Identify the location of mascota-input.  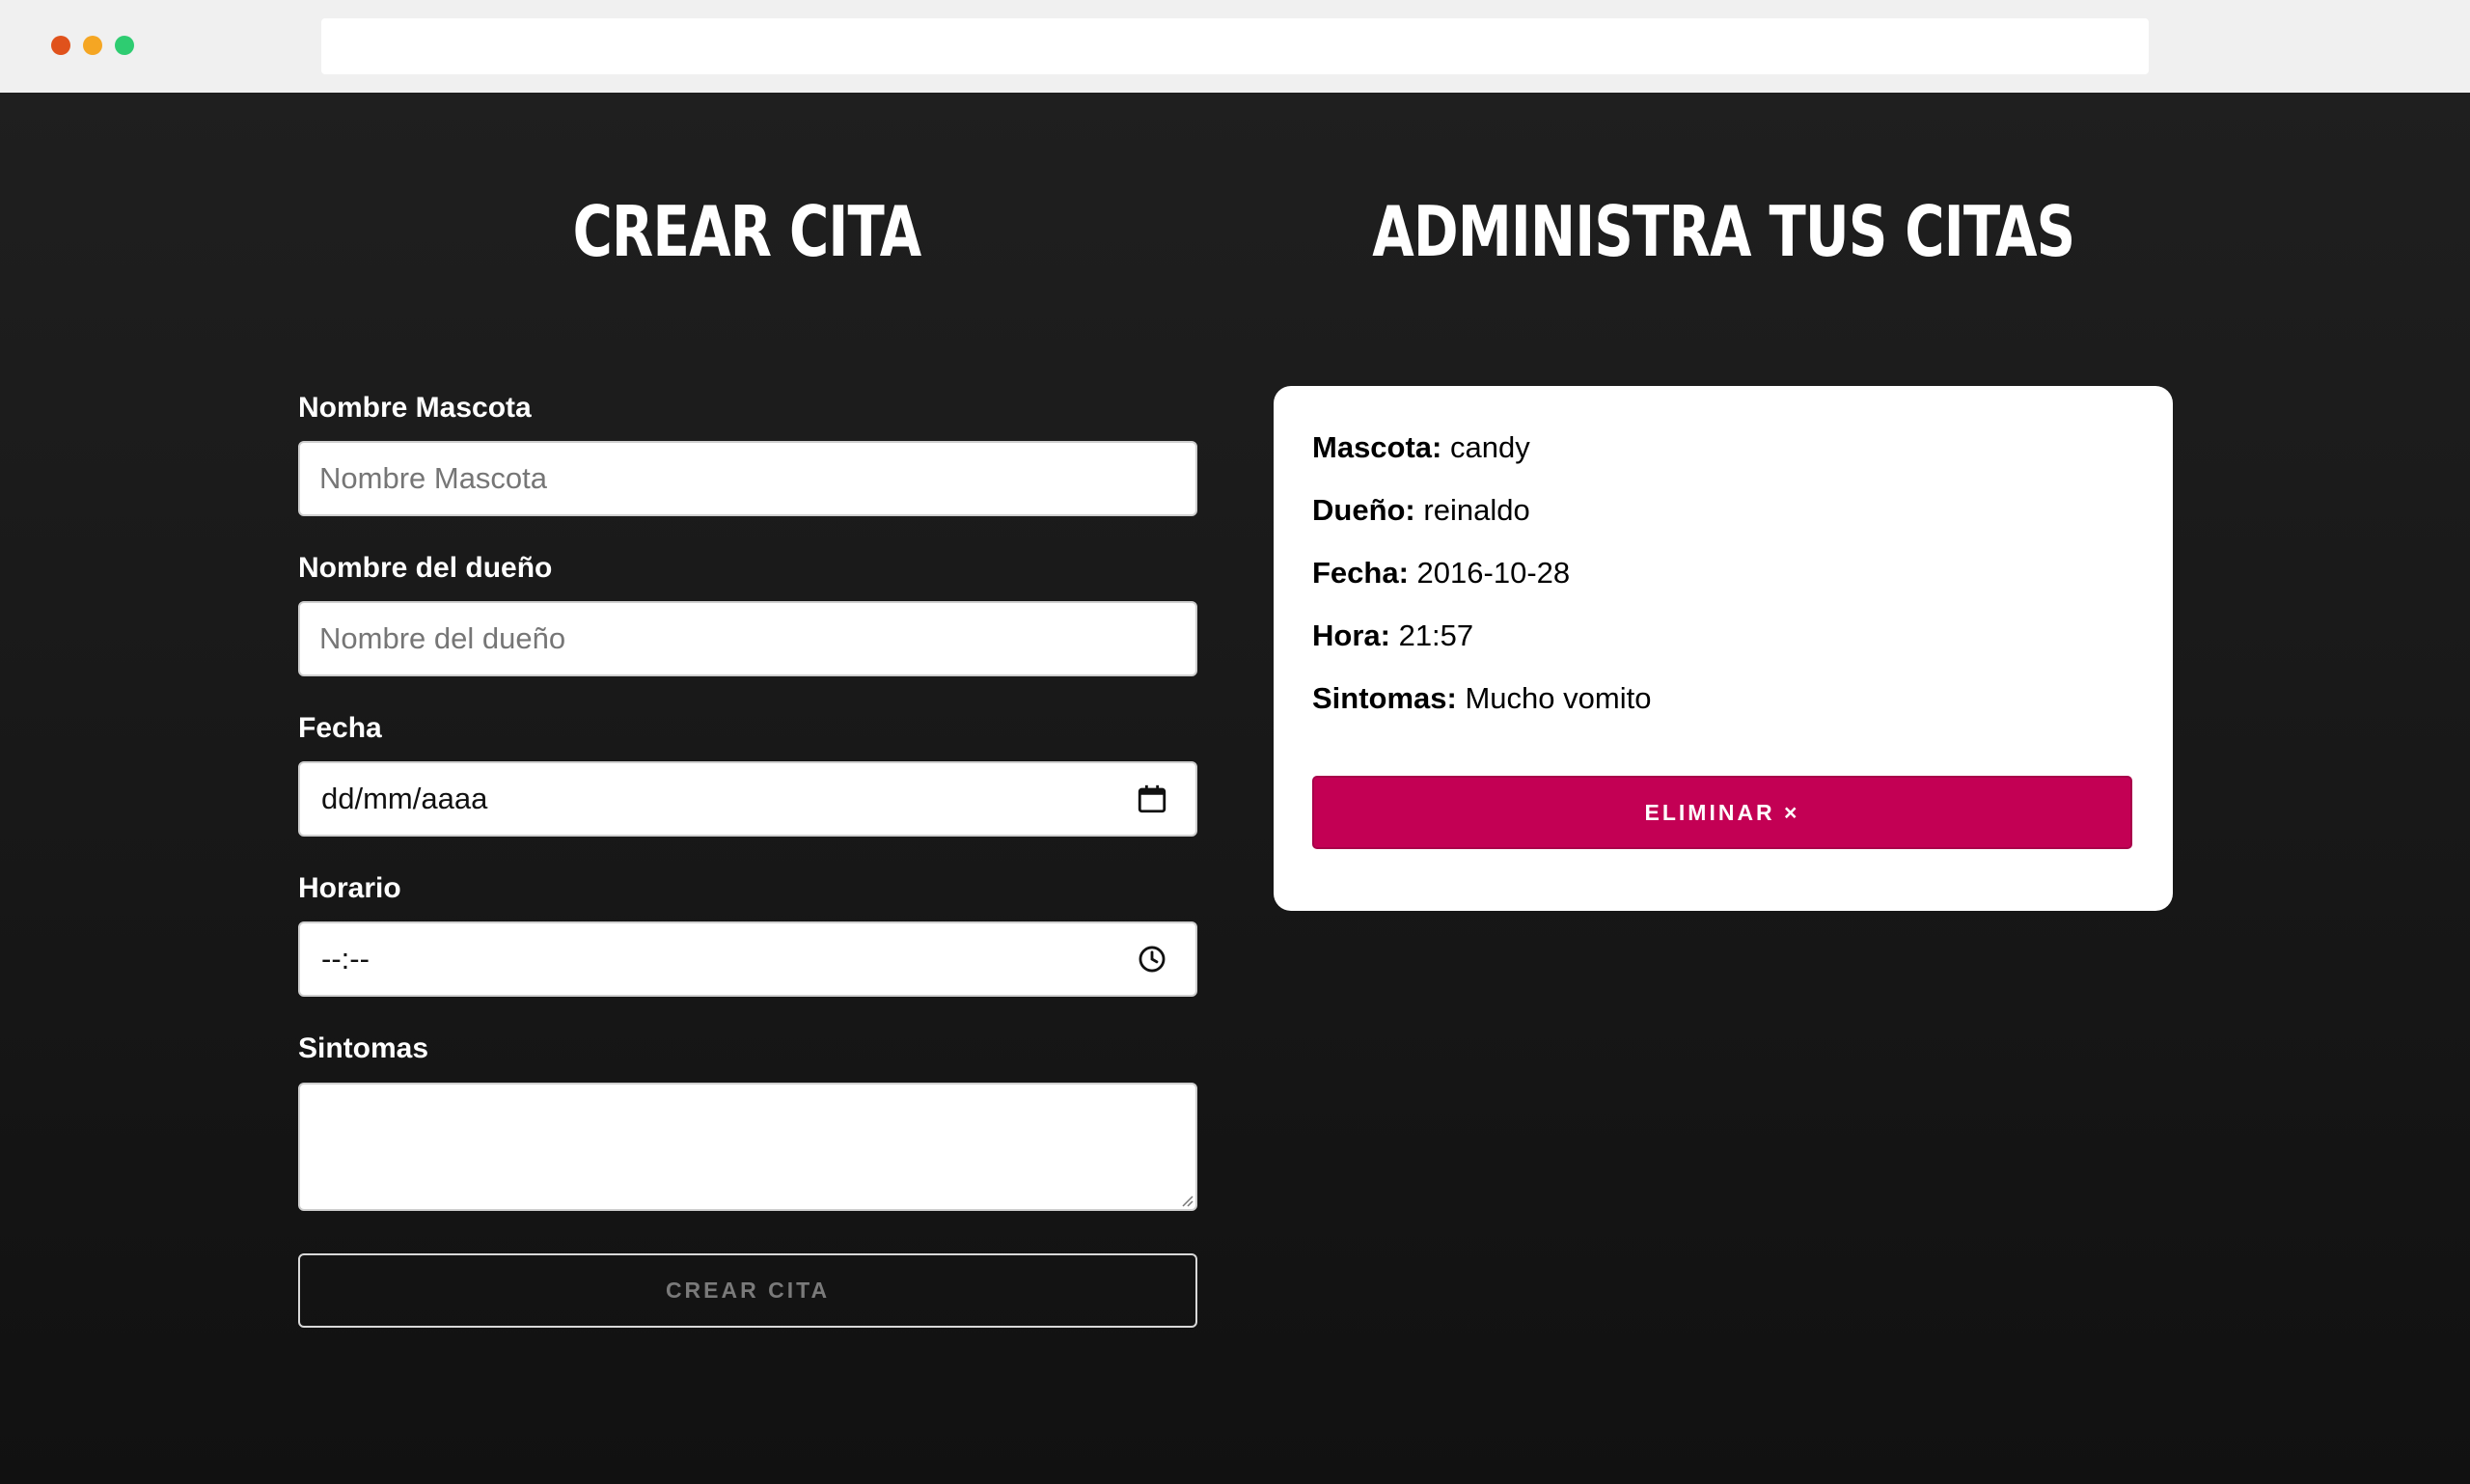
(747, 478).